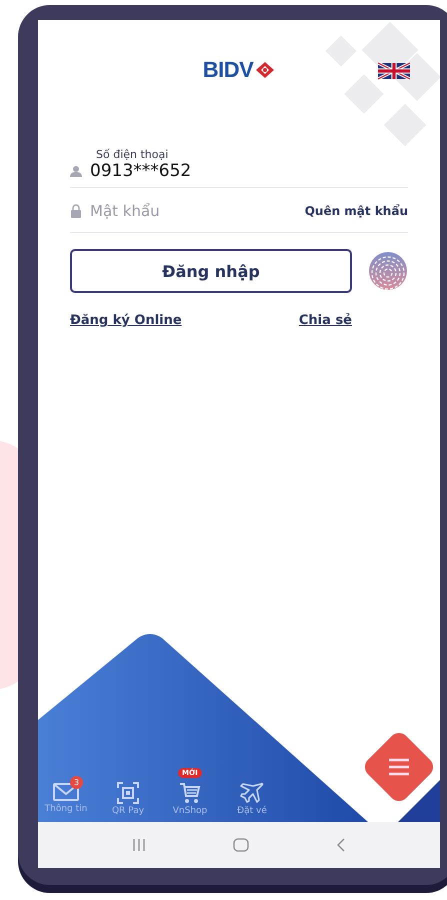 This screenshot has height=900, width=447. What do you see at coordinates (126, 320) in the screenshot?
I see `register-link: Đăng ký Online` at bounding box center [126, 320].